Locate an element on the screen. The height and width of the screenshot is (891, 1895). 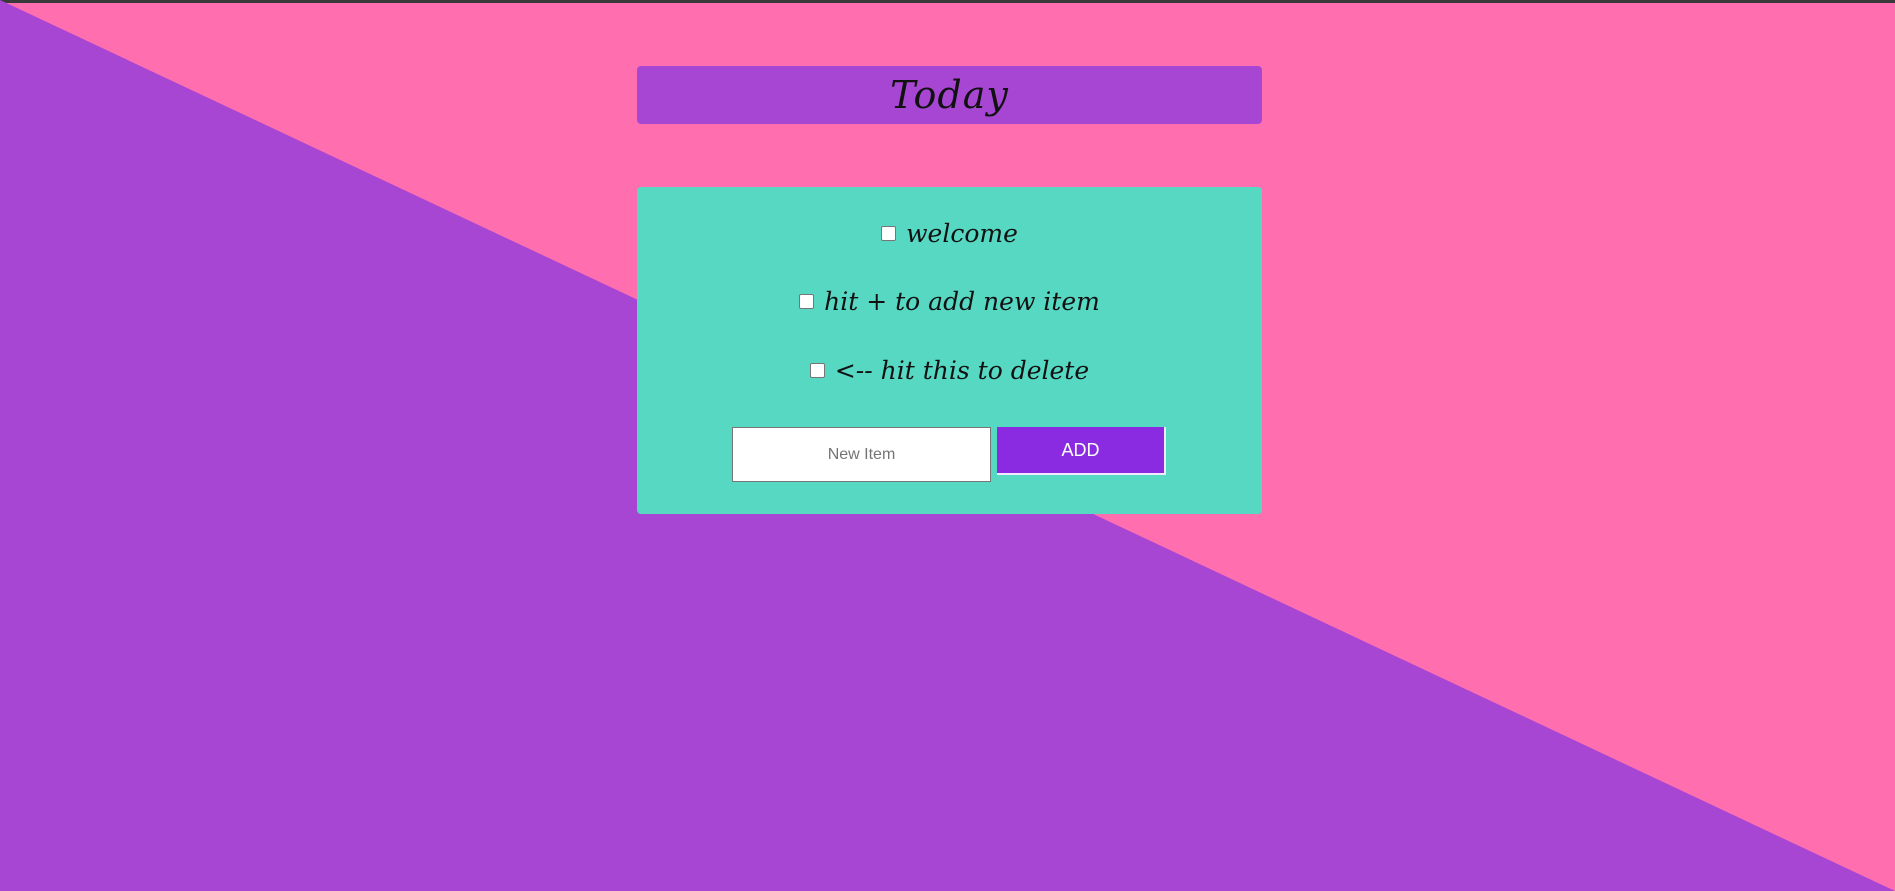
item-label: <-- hit this to delete is located at coordinates (962, 370).